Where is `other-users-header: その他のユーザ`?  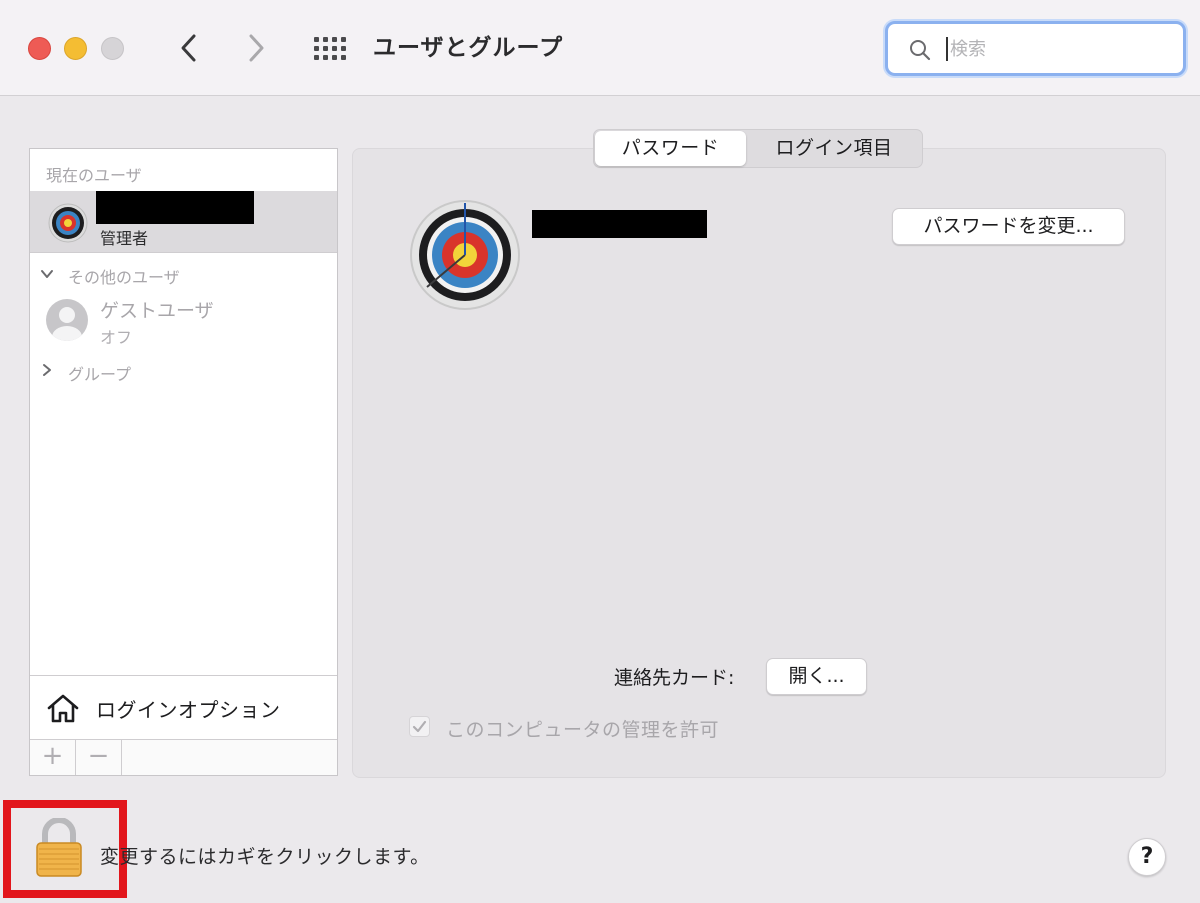 other-users-header: その他のユーザ is located at coordinates (124, 277).